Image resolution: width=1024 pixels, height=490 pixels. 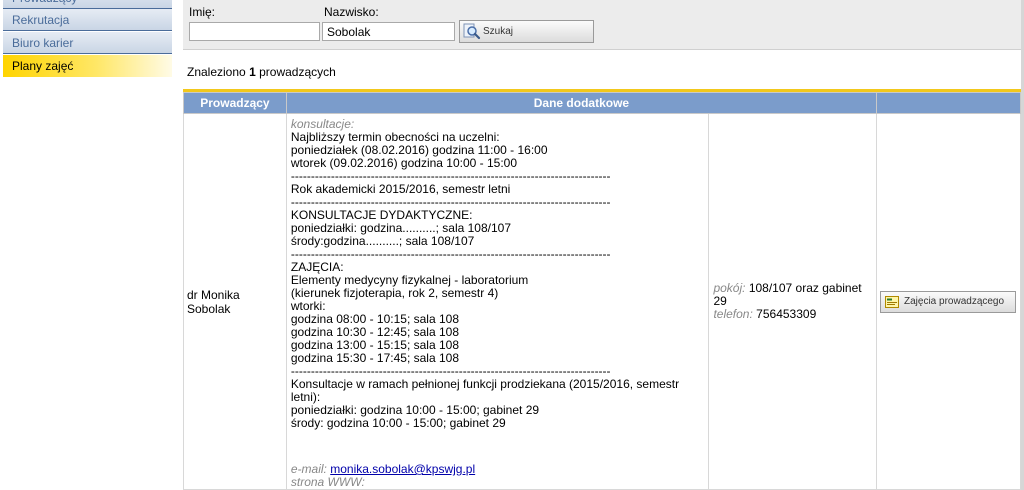 I want to click on email-link: monika.sobolak@kpswjg.pl, so click(x=402, y=469).